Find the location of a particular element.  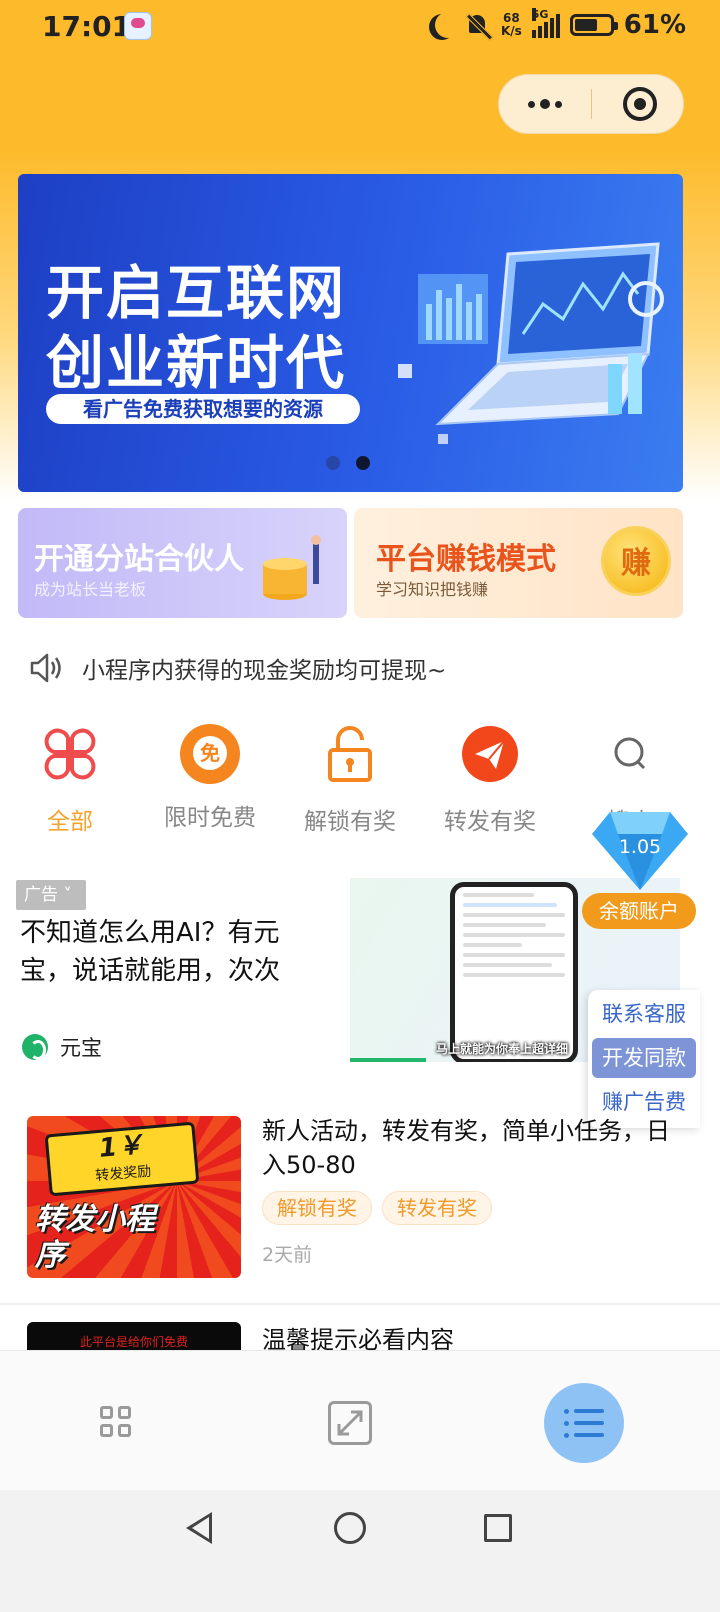

ad-progress-bar is located at coordinates (388, 1060).